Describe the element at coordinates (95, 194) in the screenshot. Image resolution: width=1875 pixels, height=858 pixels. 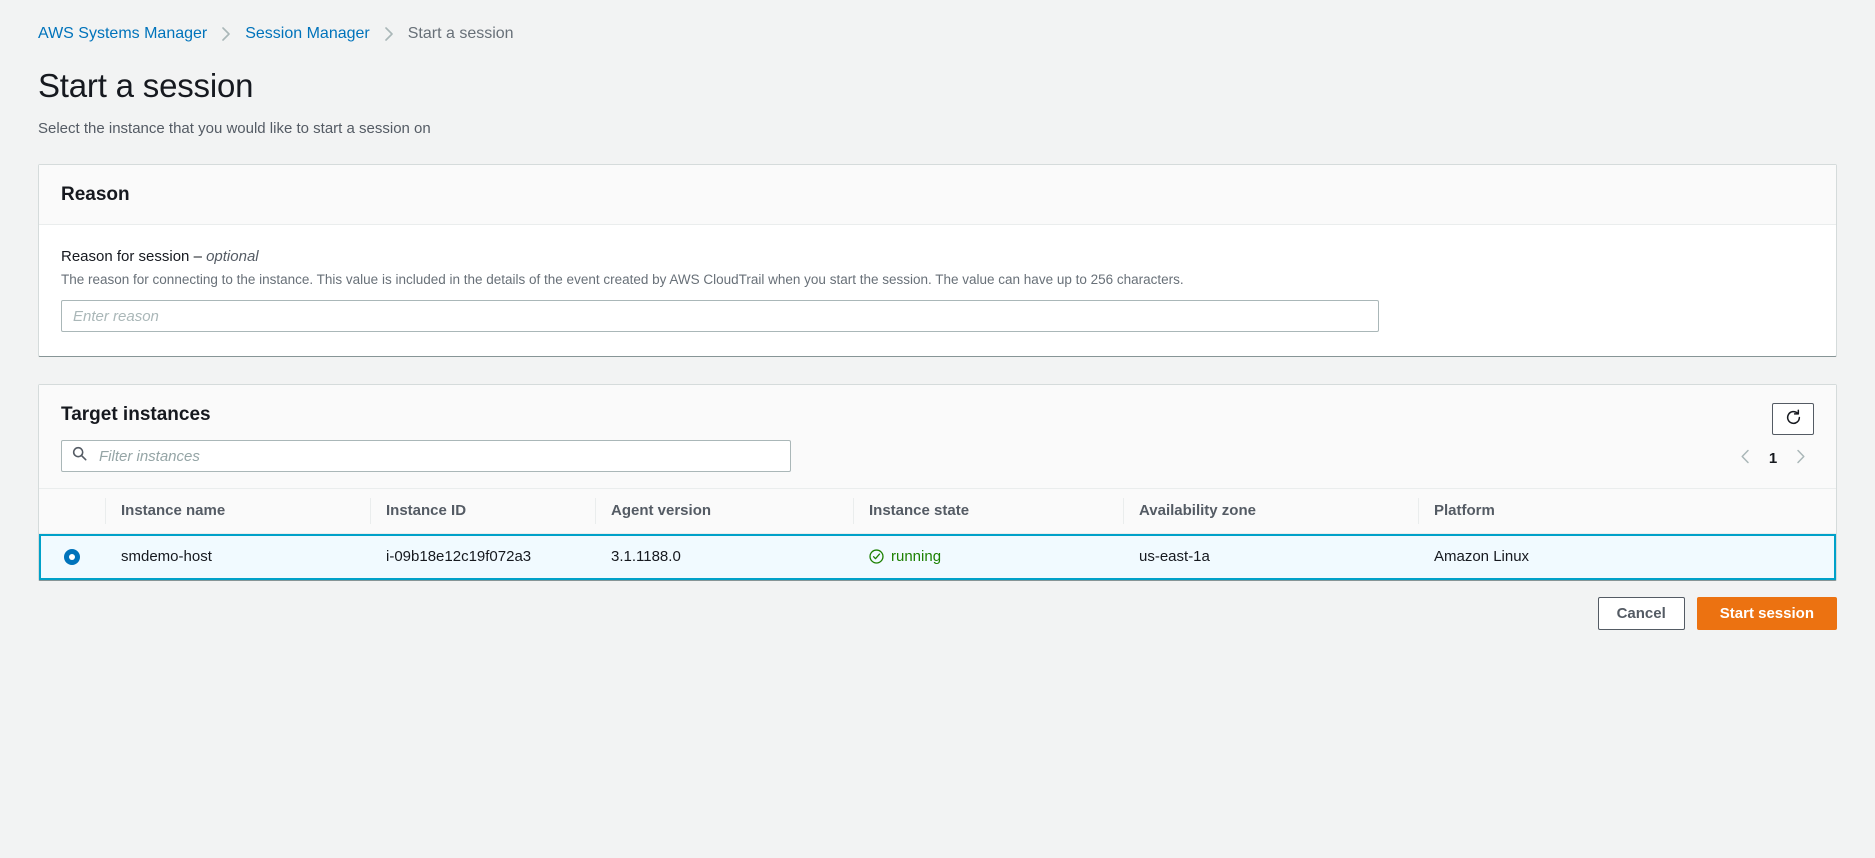
I see `reason-card-title: Reason` at that location.